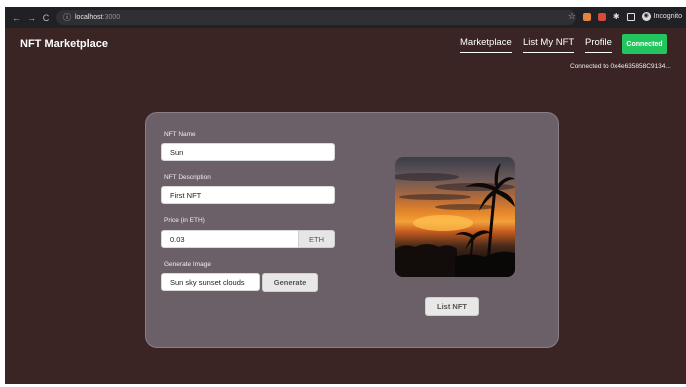  I want to click on brand-title: NFT Marketplace, so click(64, 44).